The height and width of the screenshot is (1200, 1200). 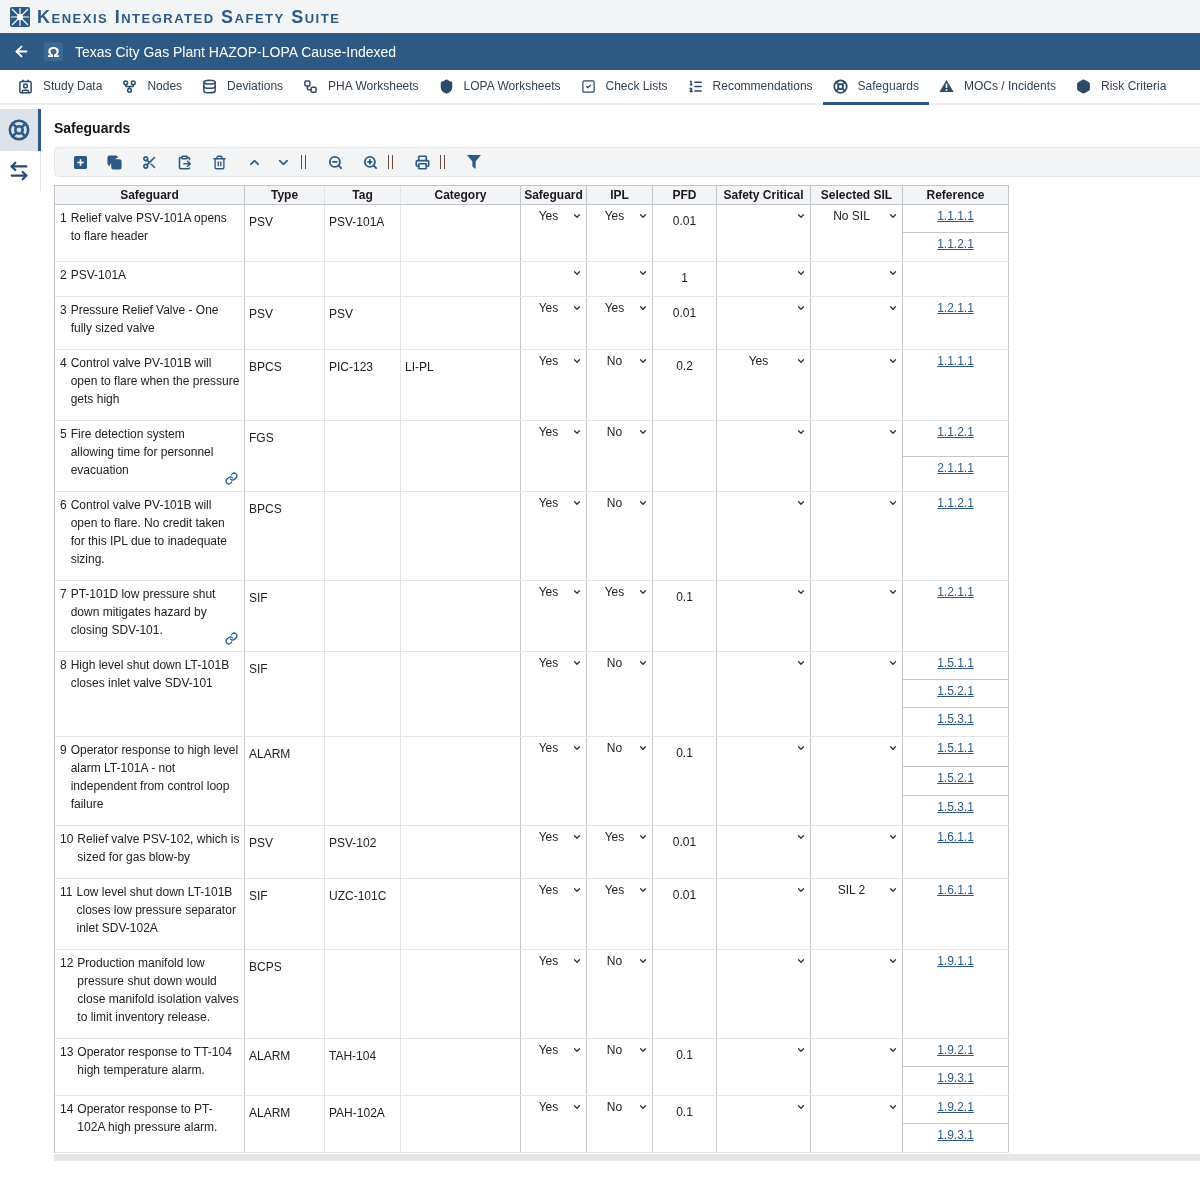 I want to click on column-header: Category, so click(x=460, y=195).